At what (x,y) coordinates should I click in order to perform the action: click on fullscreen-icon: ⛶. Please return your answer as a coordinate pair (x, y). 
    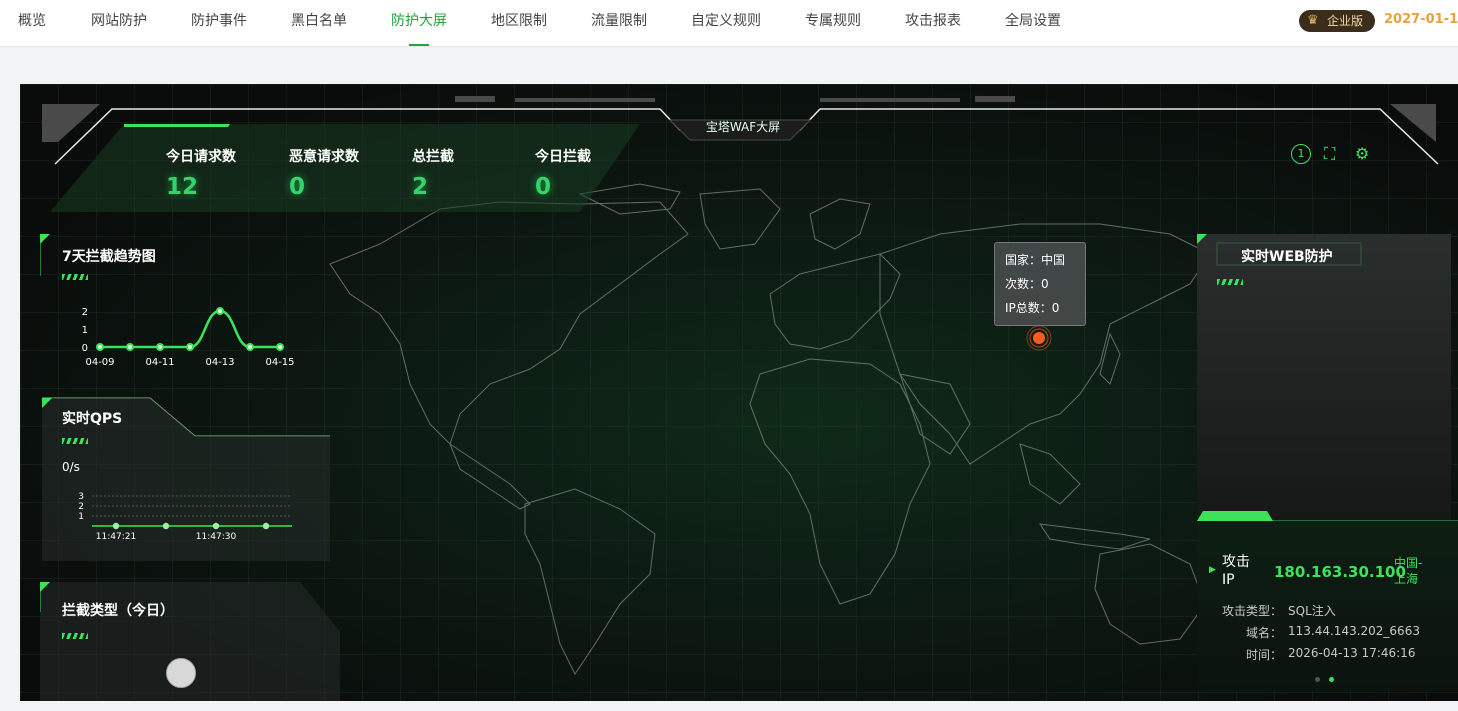
    Looking at the image, I should click on (1329, 154).